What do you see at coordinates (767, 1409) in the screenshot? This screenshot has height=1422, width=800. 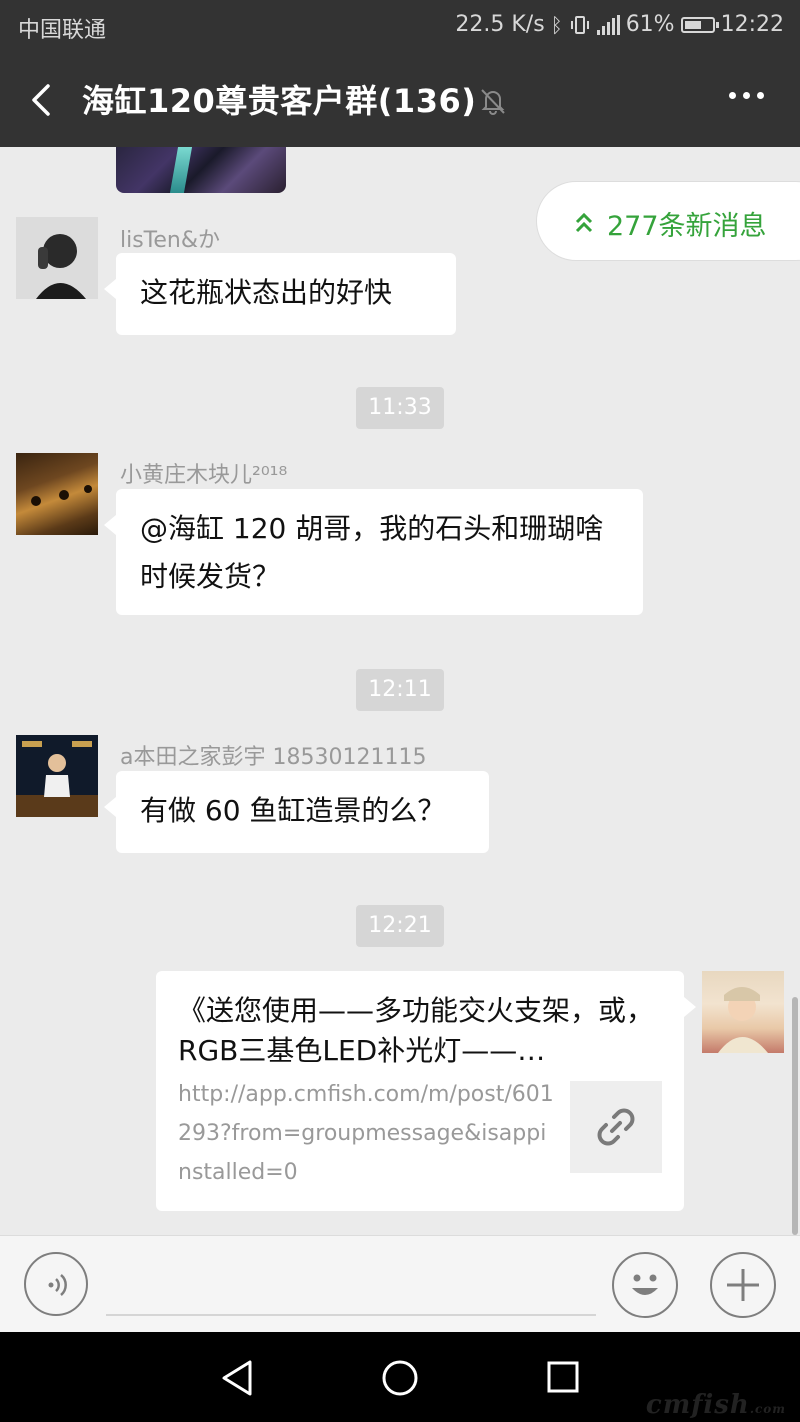 I see `watermark-suffix: .com` at bounding box center [767, 1409].